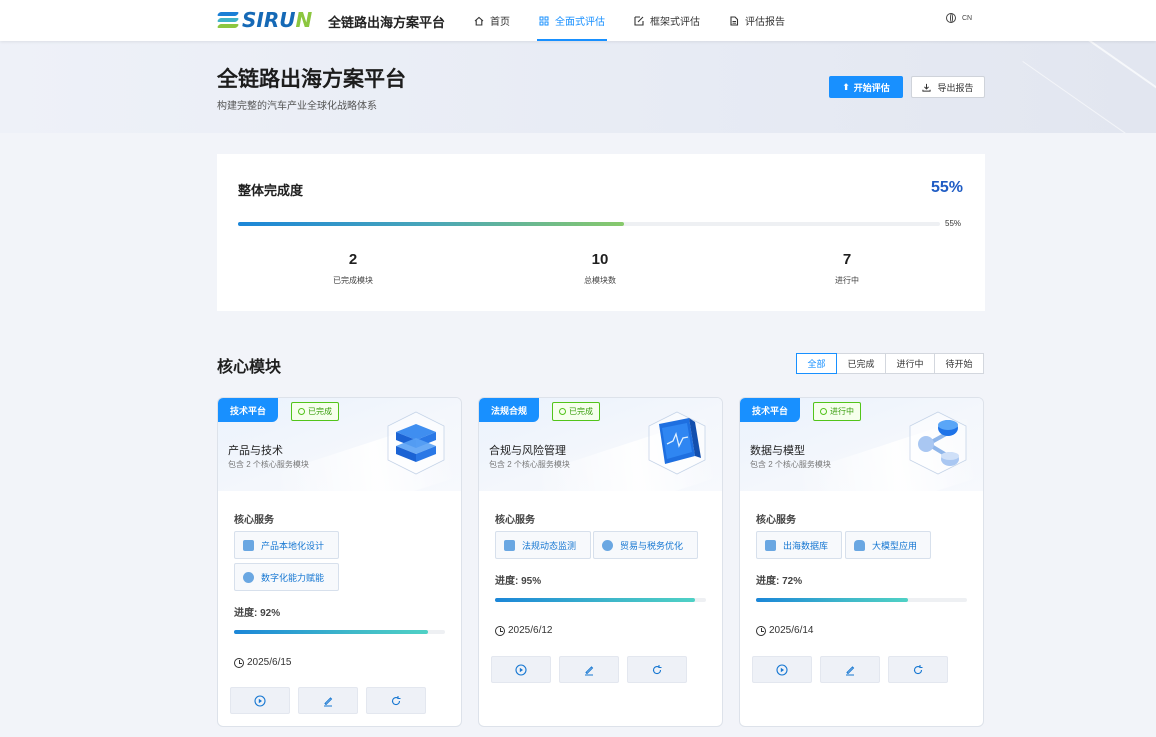 Image resolution: width=1156 pixels, height=737 pixels. I want to click on cube-icon, so click(248, 545).